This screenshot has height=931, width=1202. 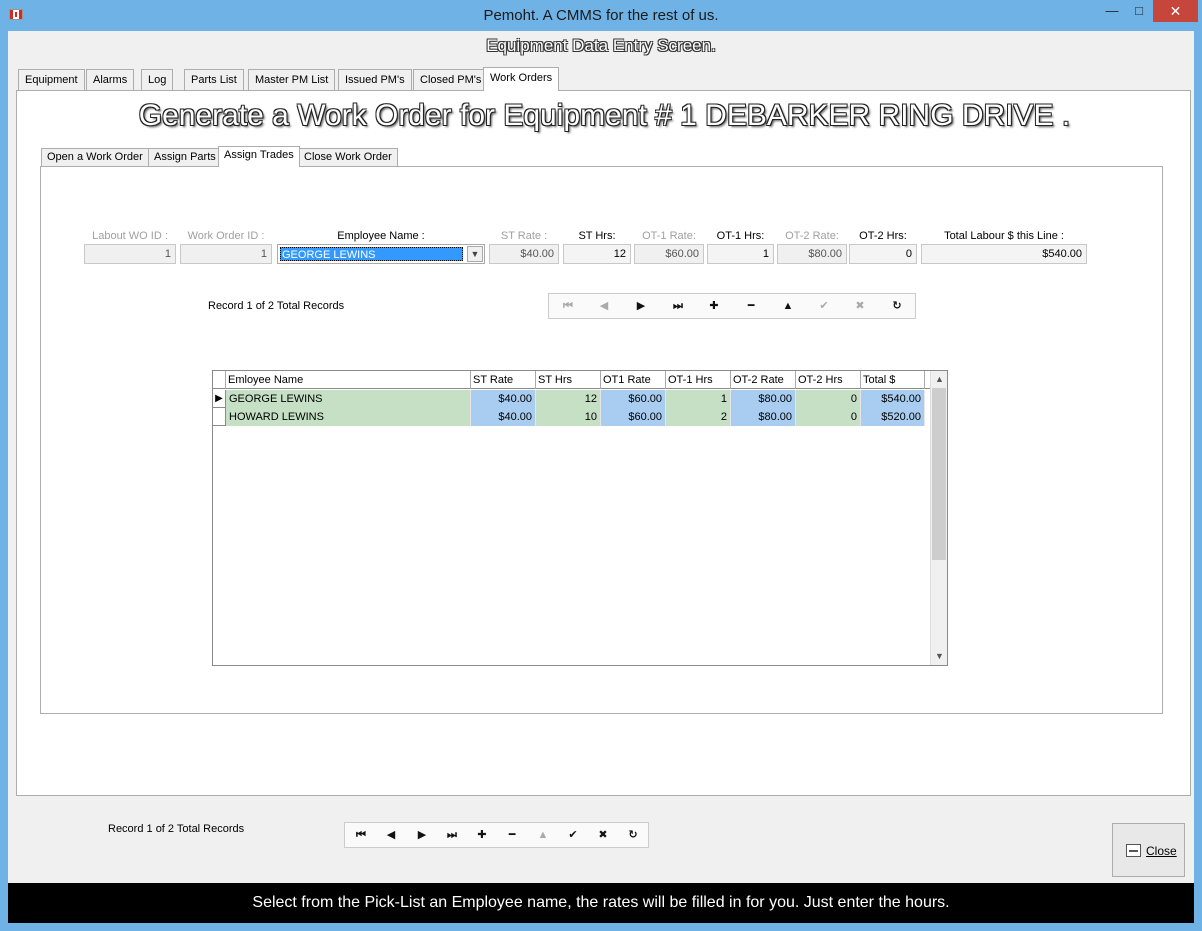 What do you see at coordinates (348, 157) in the screenshot?
I see `tab-close-work-order: Close Work Order` at bounding box center [348, 157].